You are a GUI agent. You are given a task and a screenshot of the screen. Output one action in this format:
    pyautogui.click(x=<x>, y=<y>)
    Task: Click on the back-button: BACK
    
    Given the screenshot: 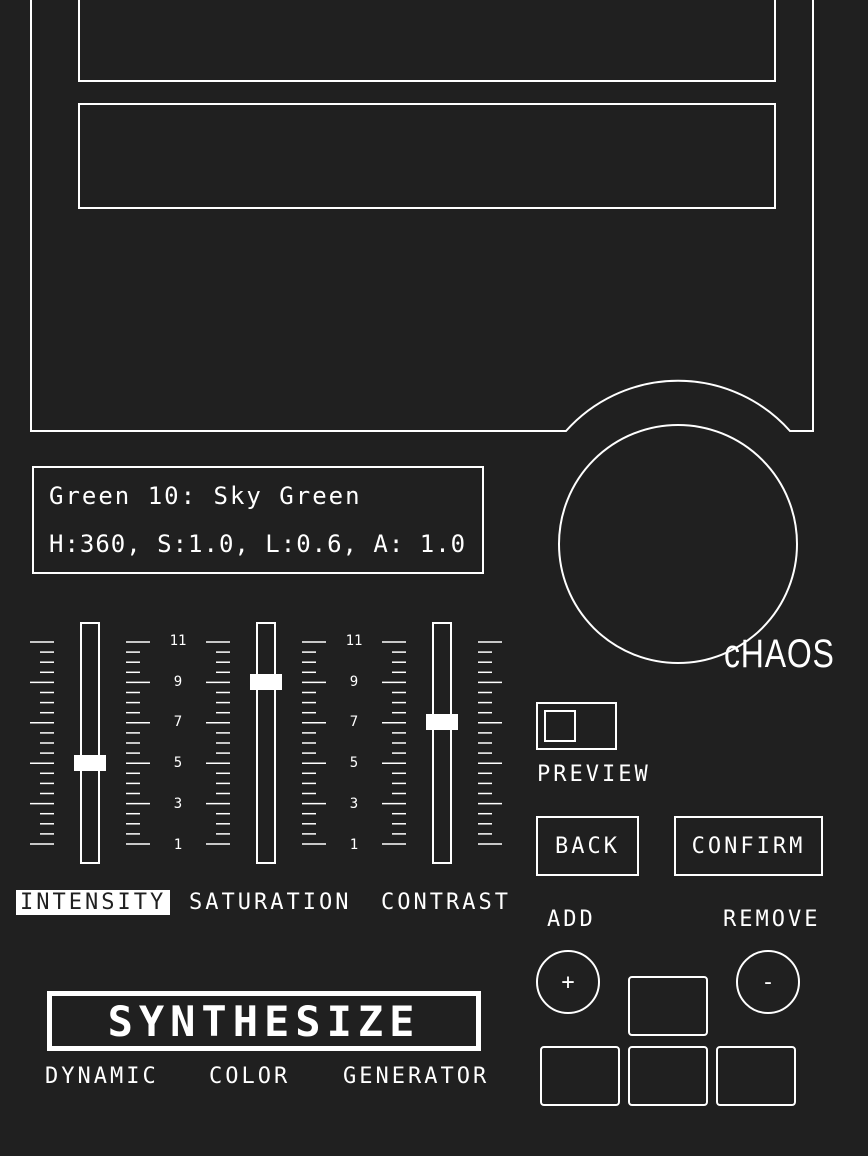 What is the action you would take?
    pyautogui.click(x=587, y=846)
    